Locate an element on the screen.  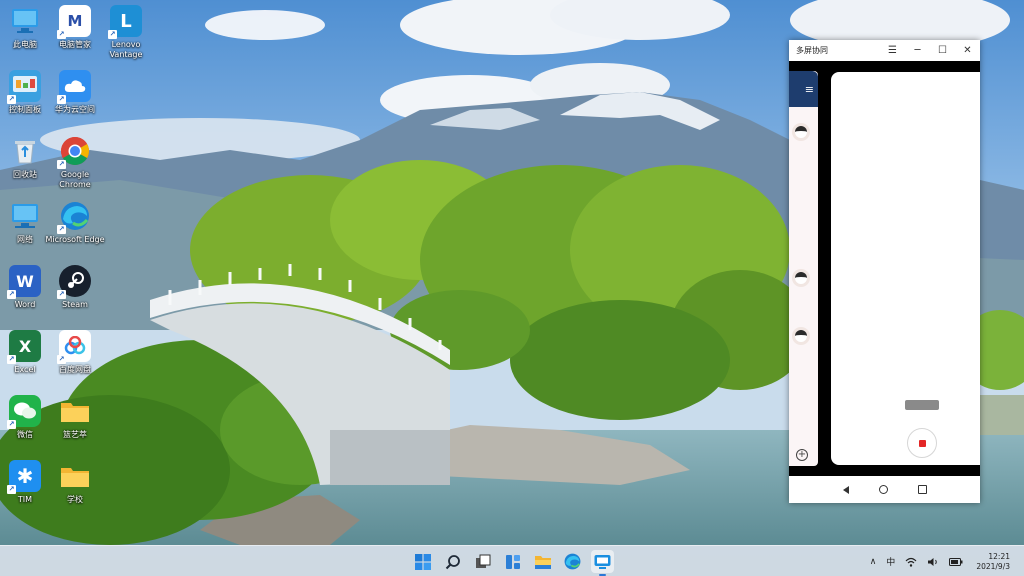
widgets-button is located at coordinates (512, 561).